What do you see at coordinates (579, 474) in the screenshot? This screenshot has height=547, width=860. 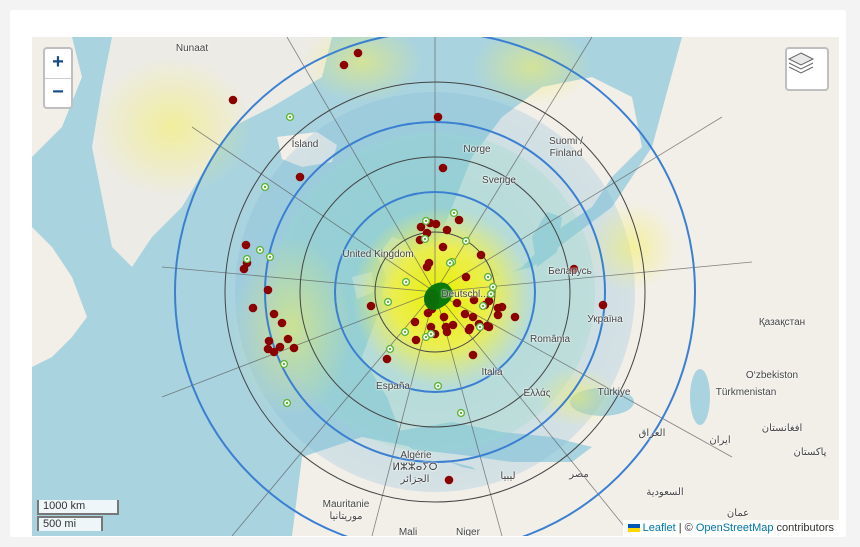 I see `map-label-misr: مصر` at bounding box center [579, 474].